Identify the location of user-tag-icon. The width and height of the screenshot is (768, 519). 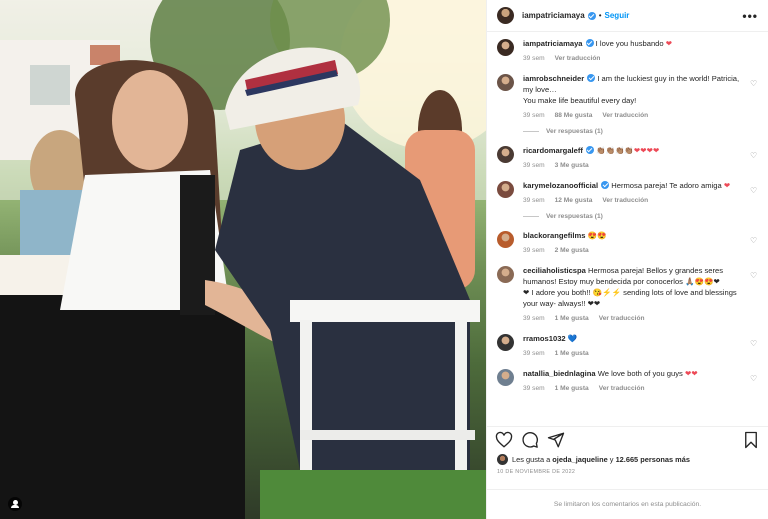
(15, 504).